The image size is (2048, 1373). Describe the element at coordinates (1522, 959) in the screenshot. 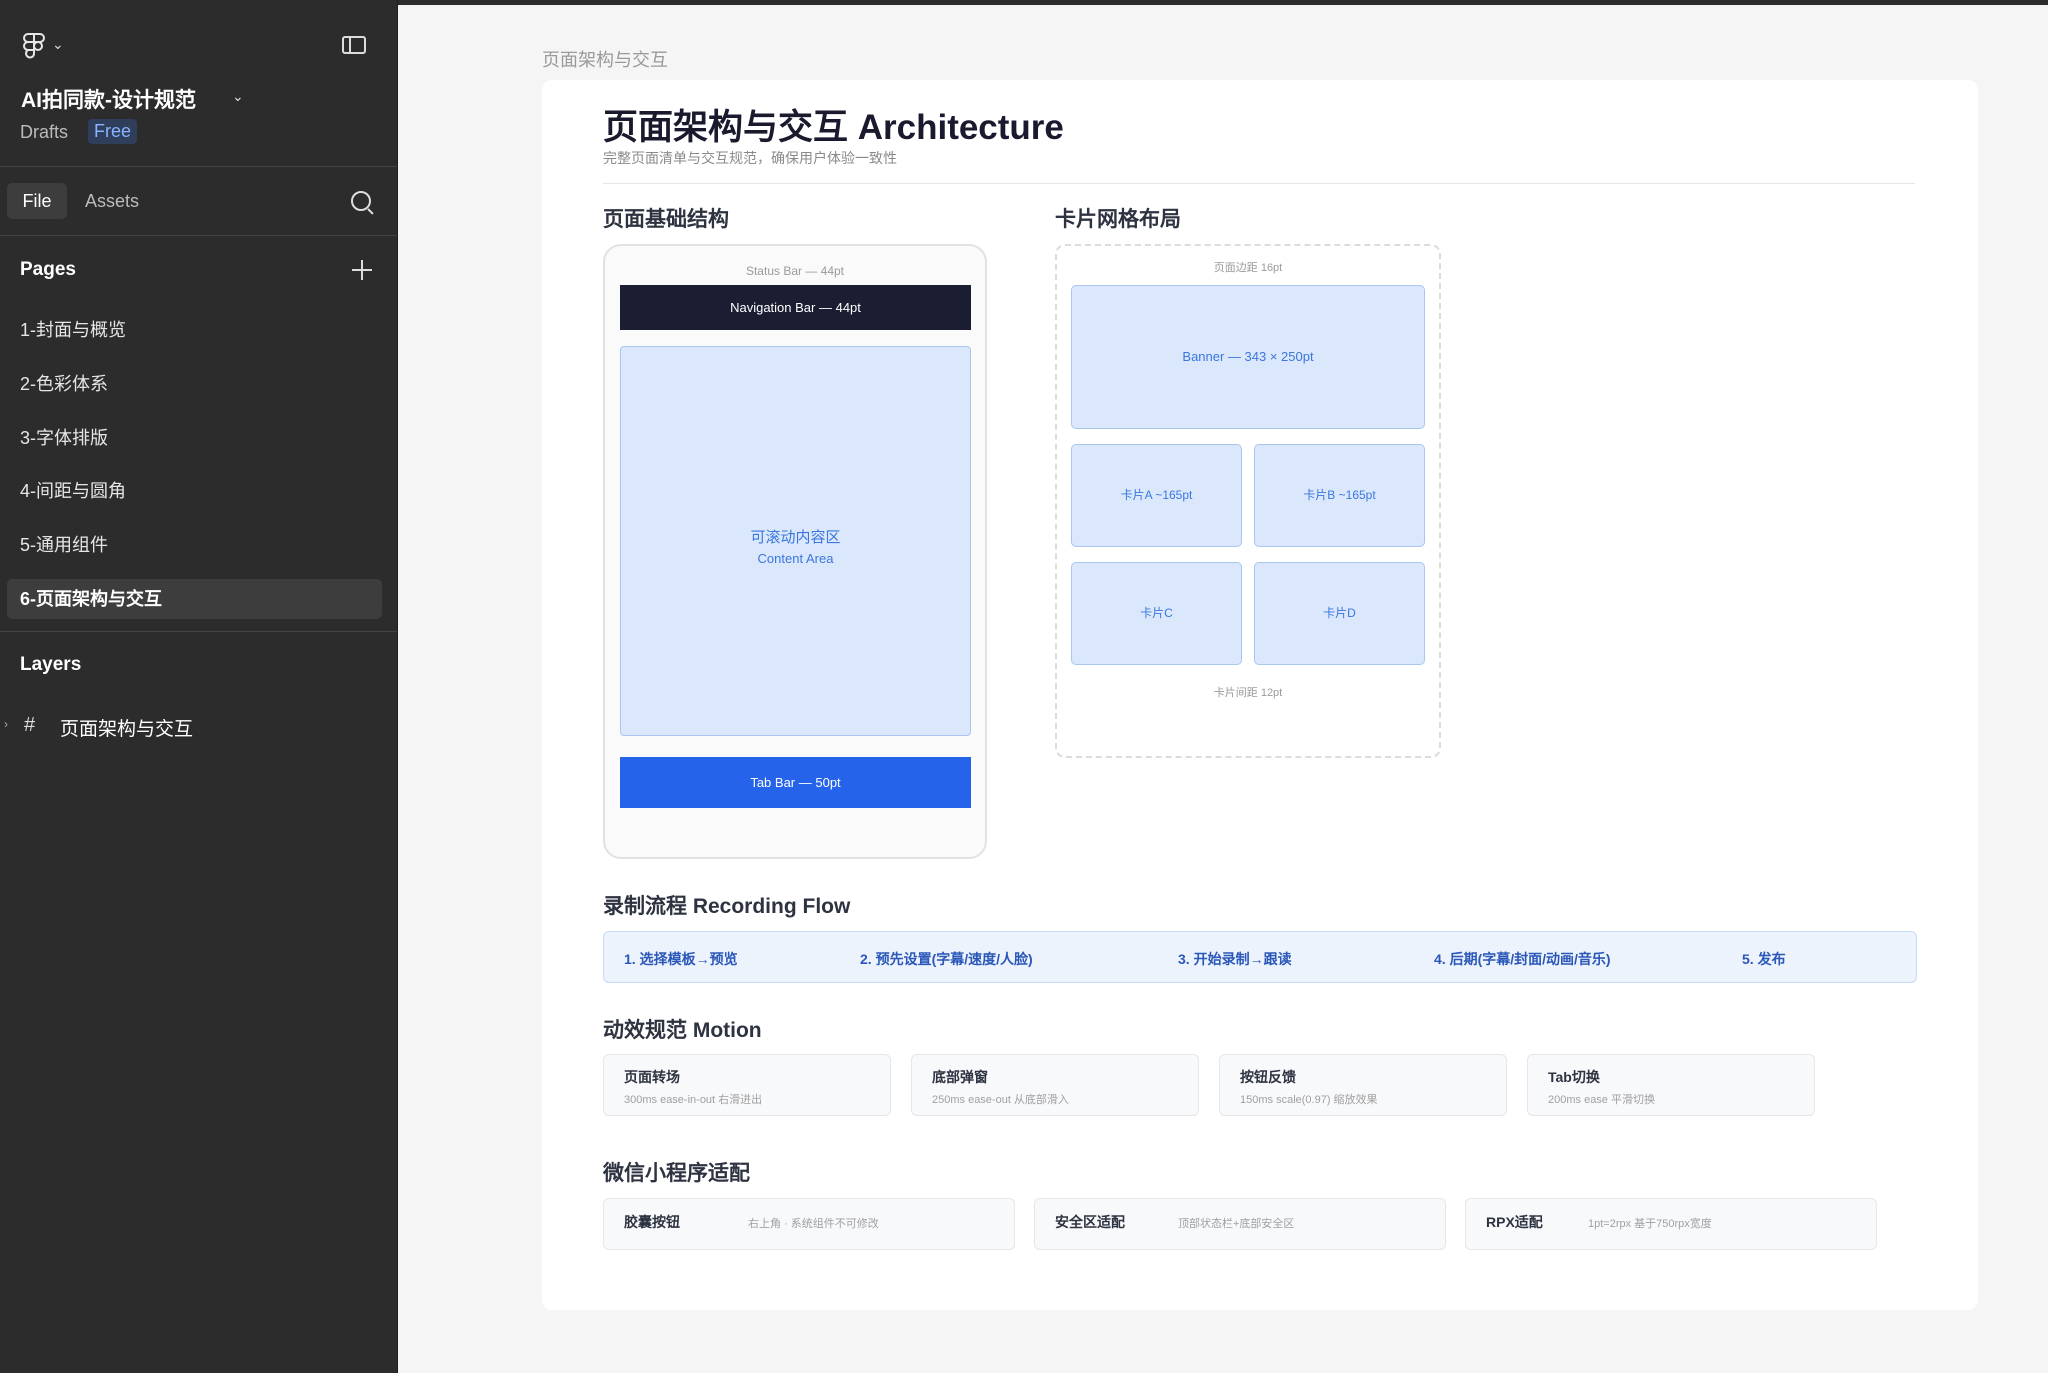

I see `flow-step: 4. 后期(字幕/封面/动画/音乐)` at that location.